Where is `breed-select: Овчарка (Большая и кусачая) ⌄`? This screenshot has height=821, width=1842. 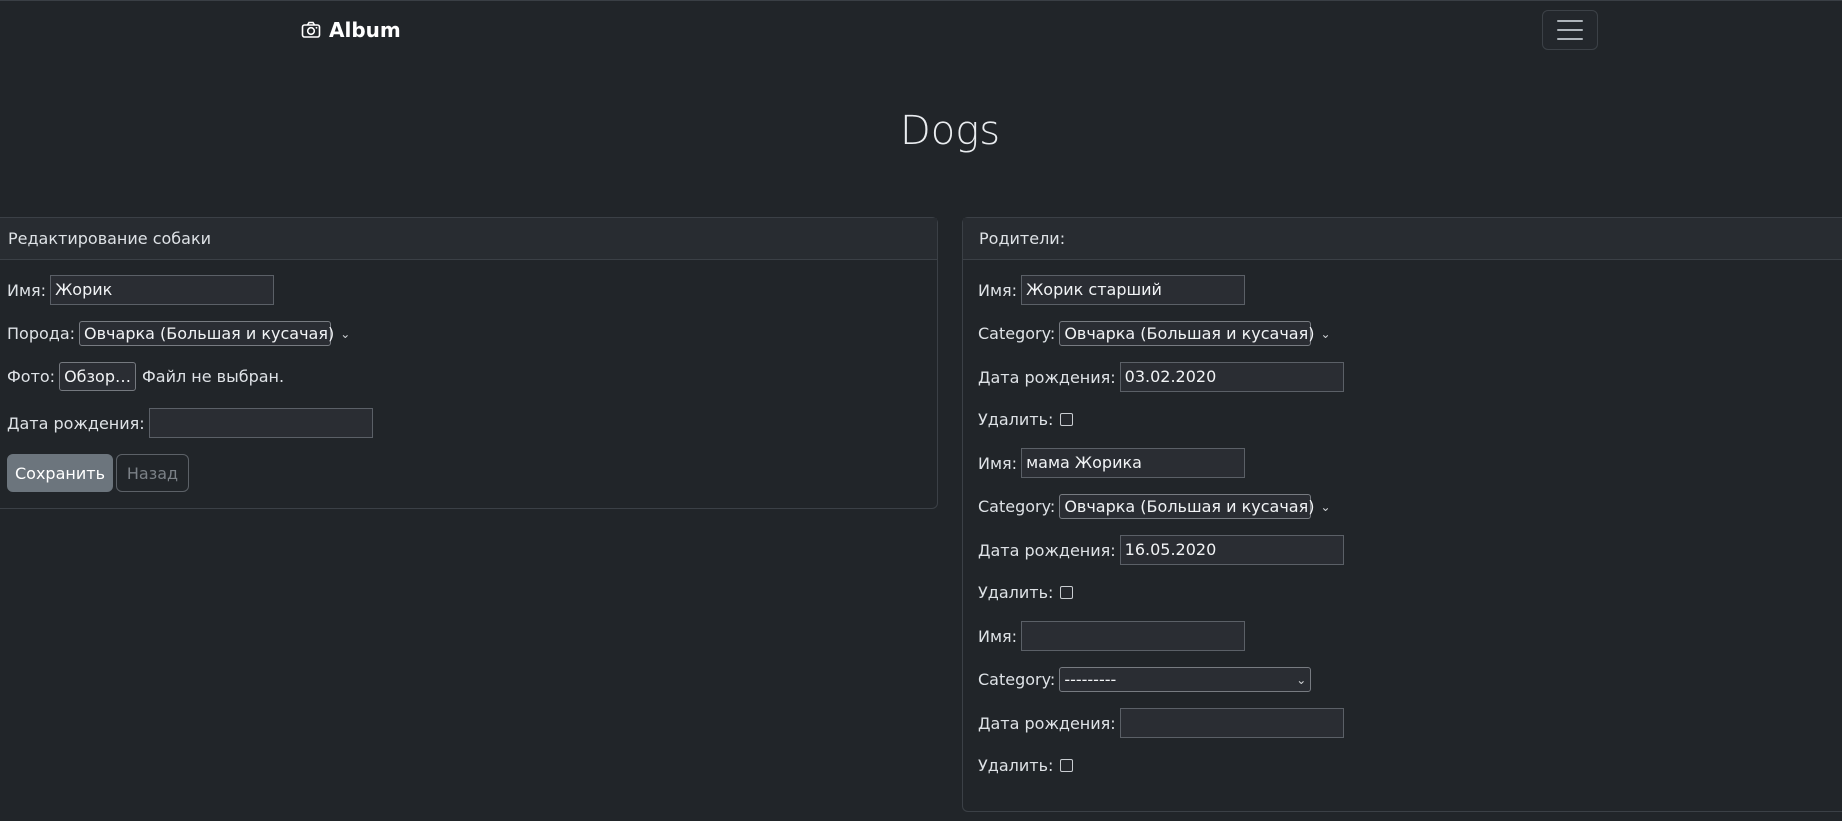
breed-select: Овчарка (Большая и кусачая) ⌄ is located at coordinates (214, 333).